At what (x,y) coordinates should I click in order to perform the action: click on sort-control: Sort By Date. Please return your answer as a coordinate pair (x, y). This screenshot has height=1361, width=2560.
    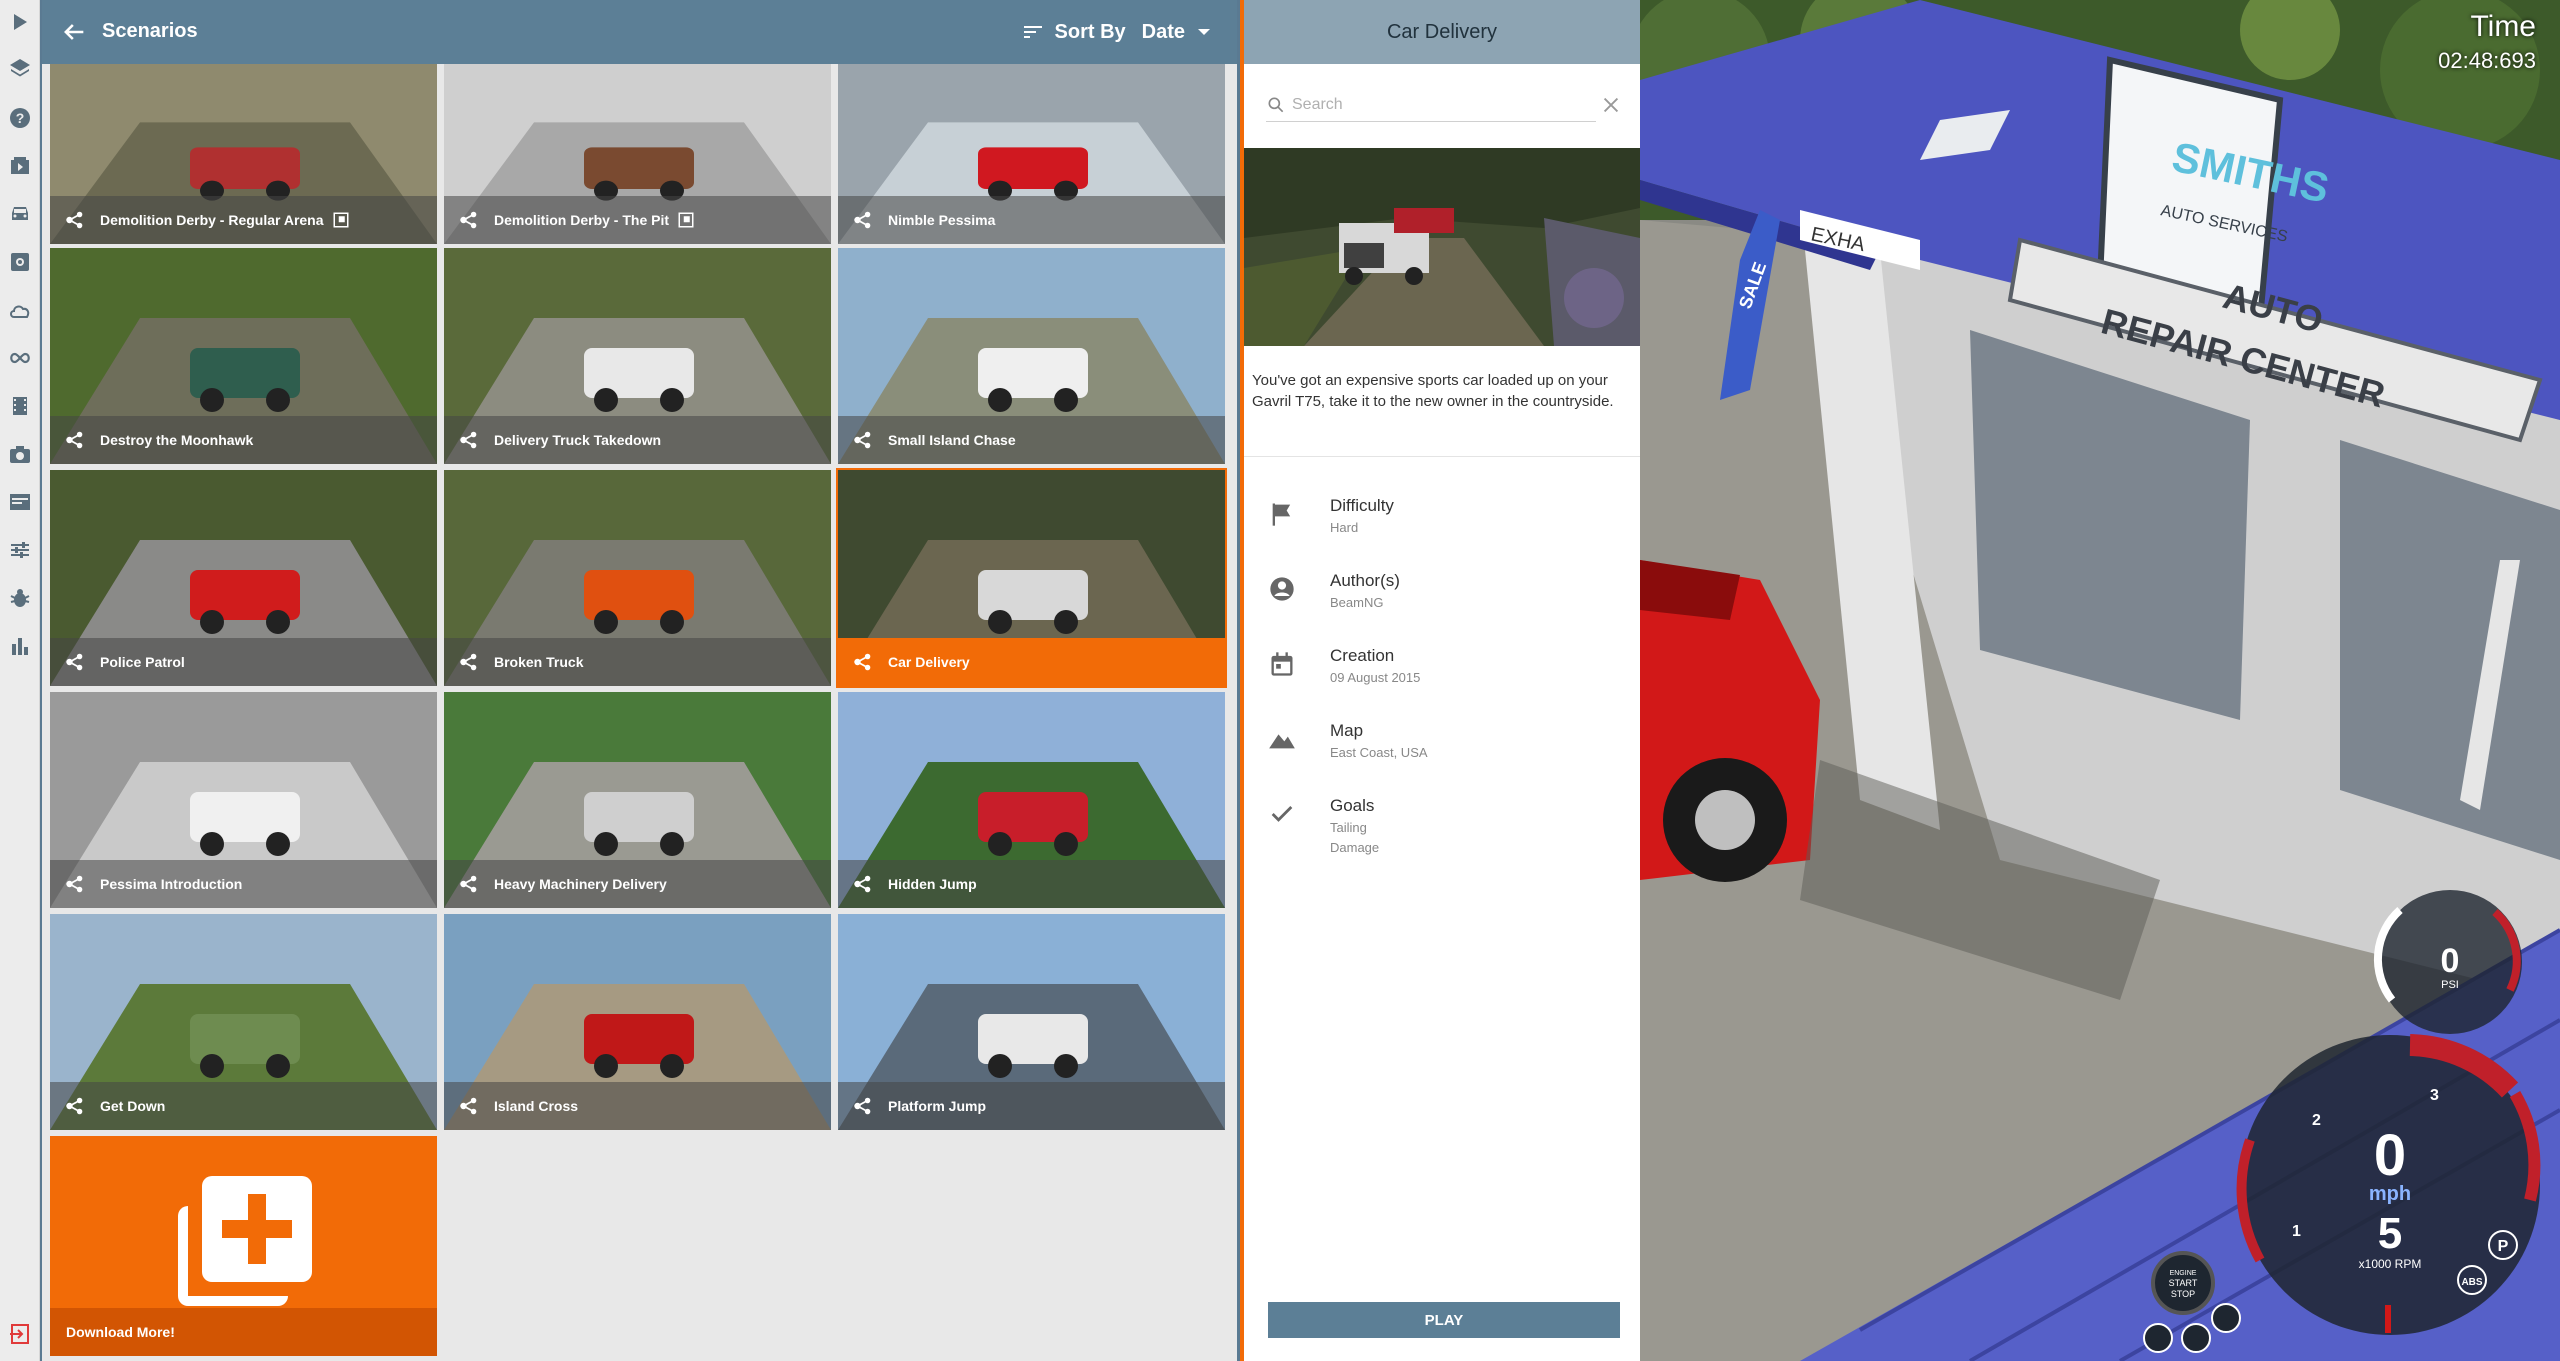
    Looking at the image, I should click on (1117, 32).